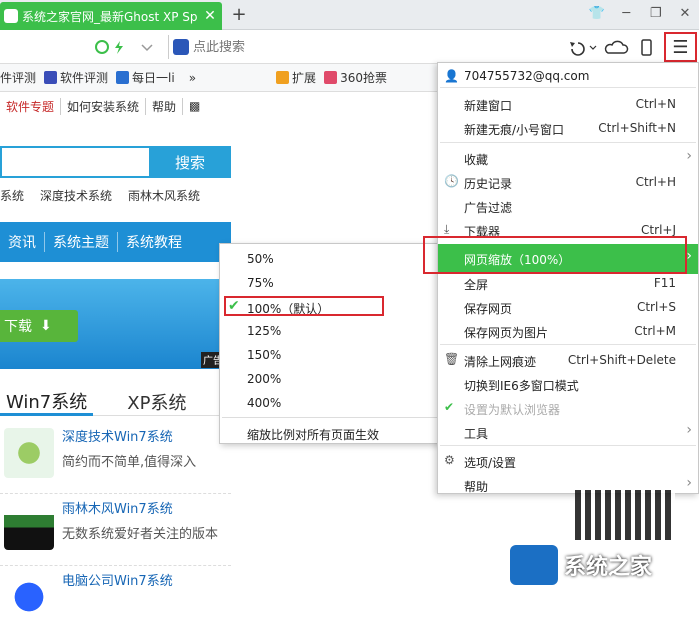 This screenshot has height=638, width=699. I want to click on main-menu-button: ☰, so click(680, 47).